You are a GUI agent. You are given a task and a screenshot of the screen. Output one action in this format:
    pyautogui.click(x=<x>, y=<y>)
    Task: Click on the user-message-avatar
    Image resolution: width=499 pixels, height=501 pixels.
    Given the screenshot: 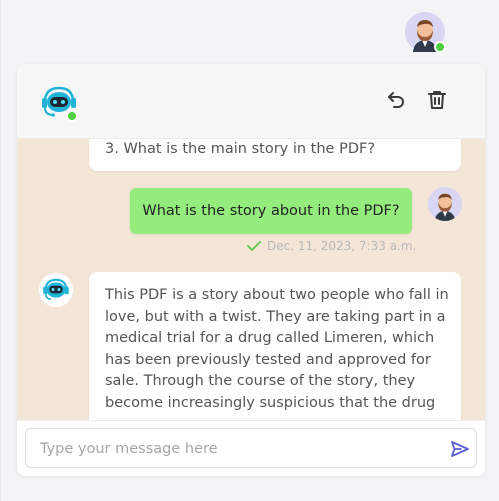 What is the action you would take?
    pyautogui.click(x=445, y=204)
    